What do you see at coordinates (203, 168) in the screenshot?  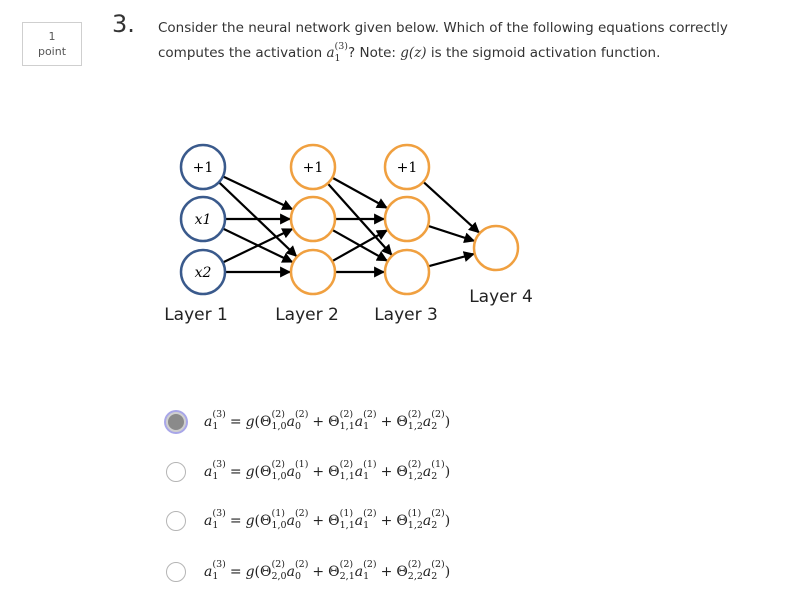 I see `node-label-layer1-0: +1` at bounding box center [203, 168].